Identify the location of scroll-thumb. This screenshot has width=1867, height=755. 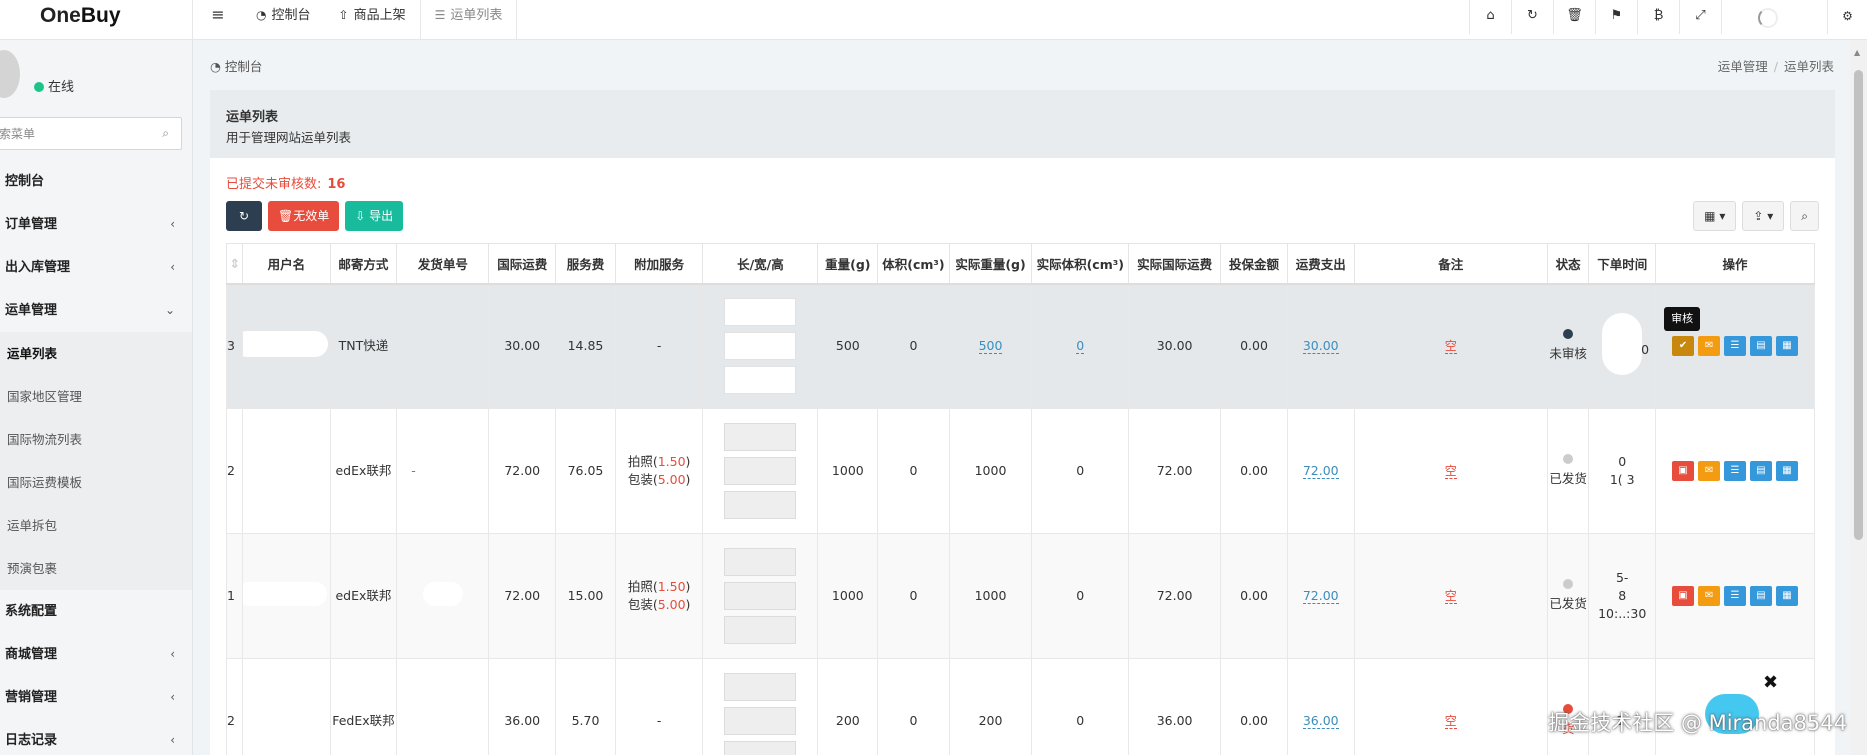
(1858, 305).